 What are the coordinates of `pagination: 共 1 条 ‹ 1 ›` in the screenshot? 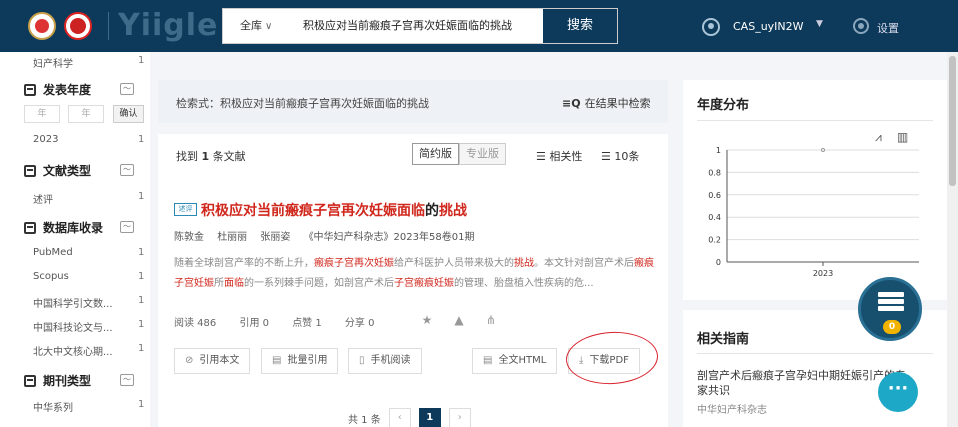 It's located at (409, 417).